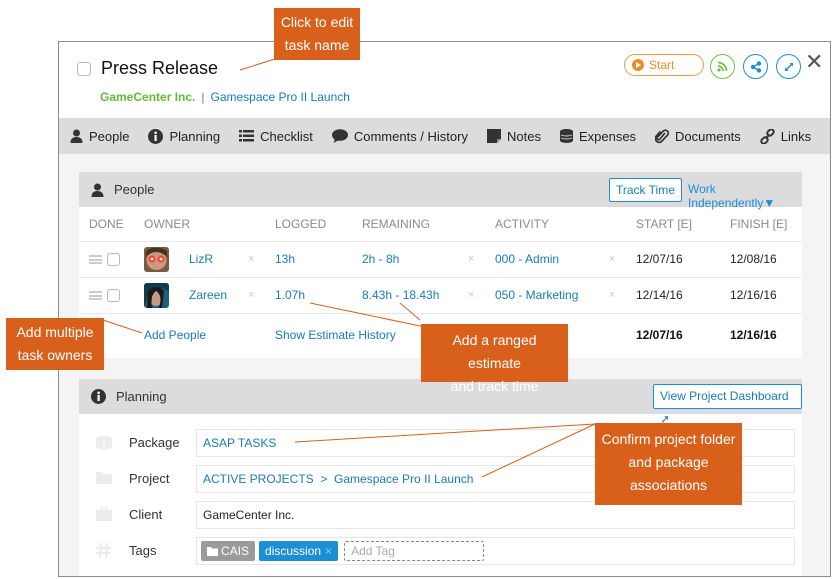 The width and height of the screenshot is (833, 579). What do you see at coordinates (201, 259) in the screenshot?
I see `owner-link: LizR` at bounding box center [201, 259].